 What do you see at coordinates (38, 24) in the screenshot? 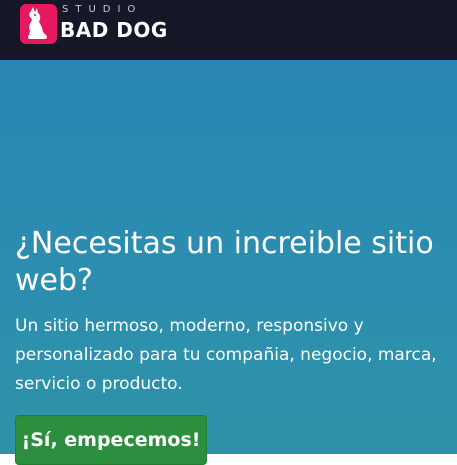
I see `dog-icon` at bounding box center [38, 24].